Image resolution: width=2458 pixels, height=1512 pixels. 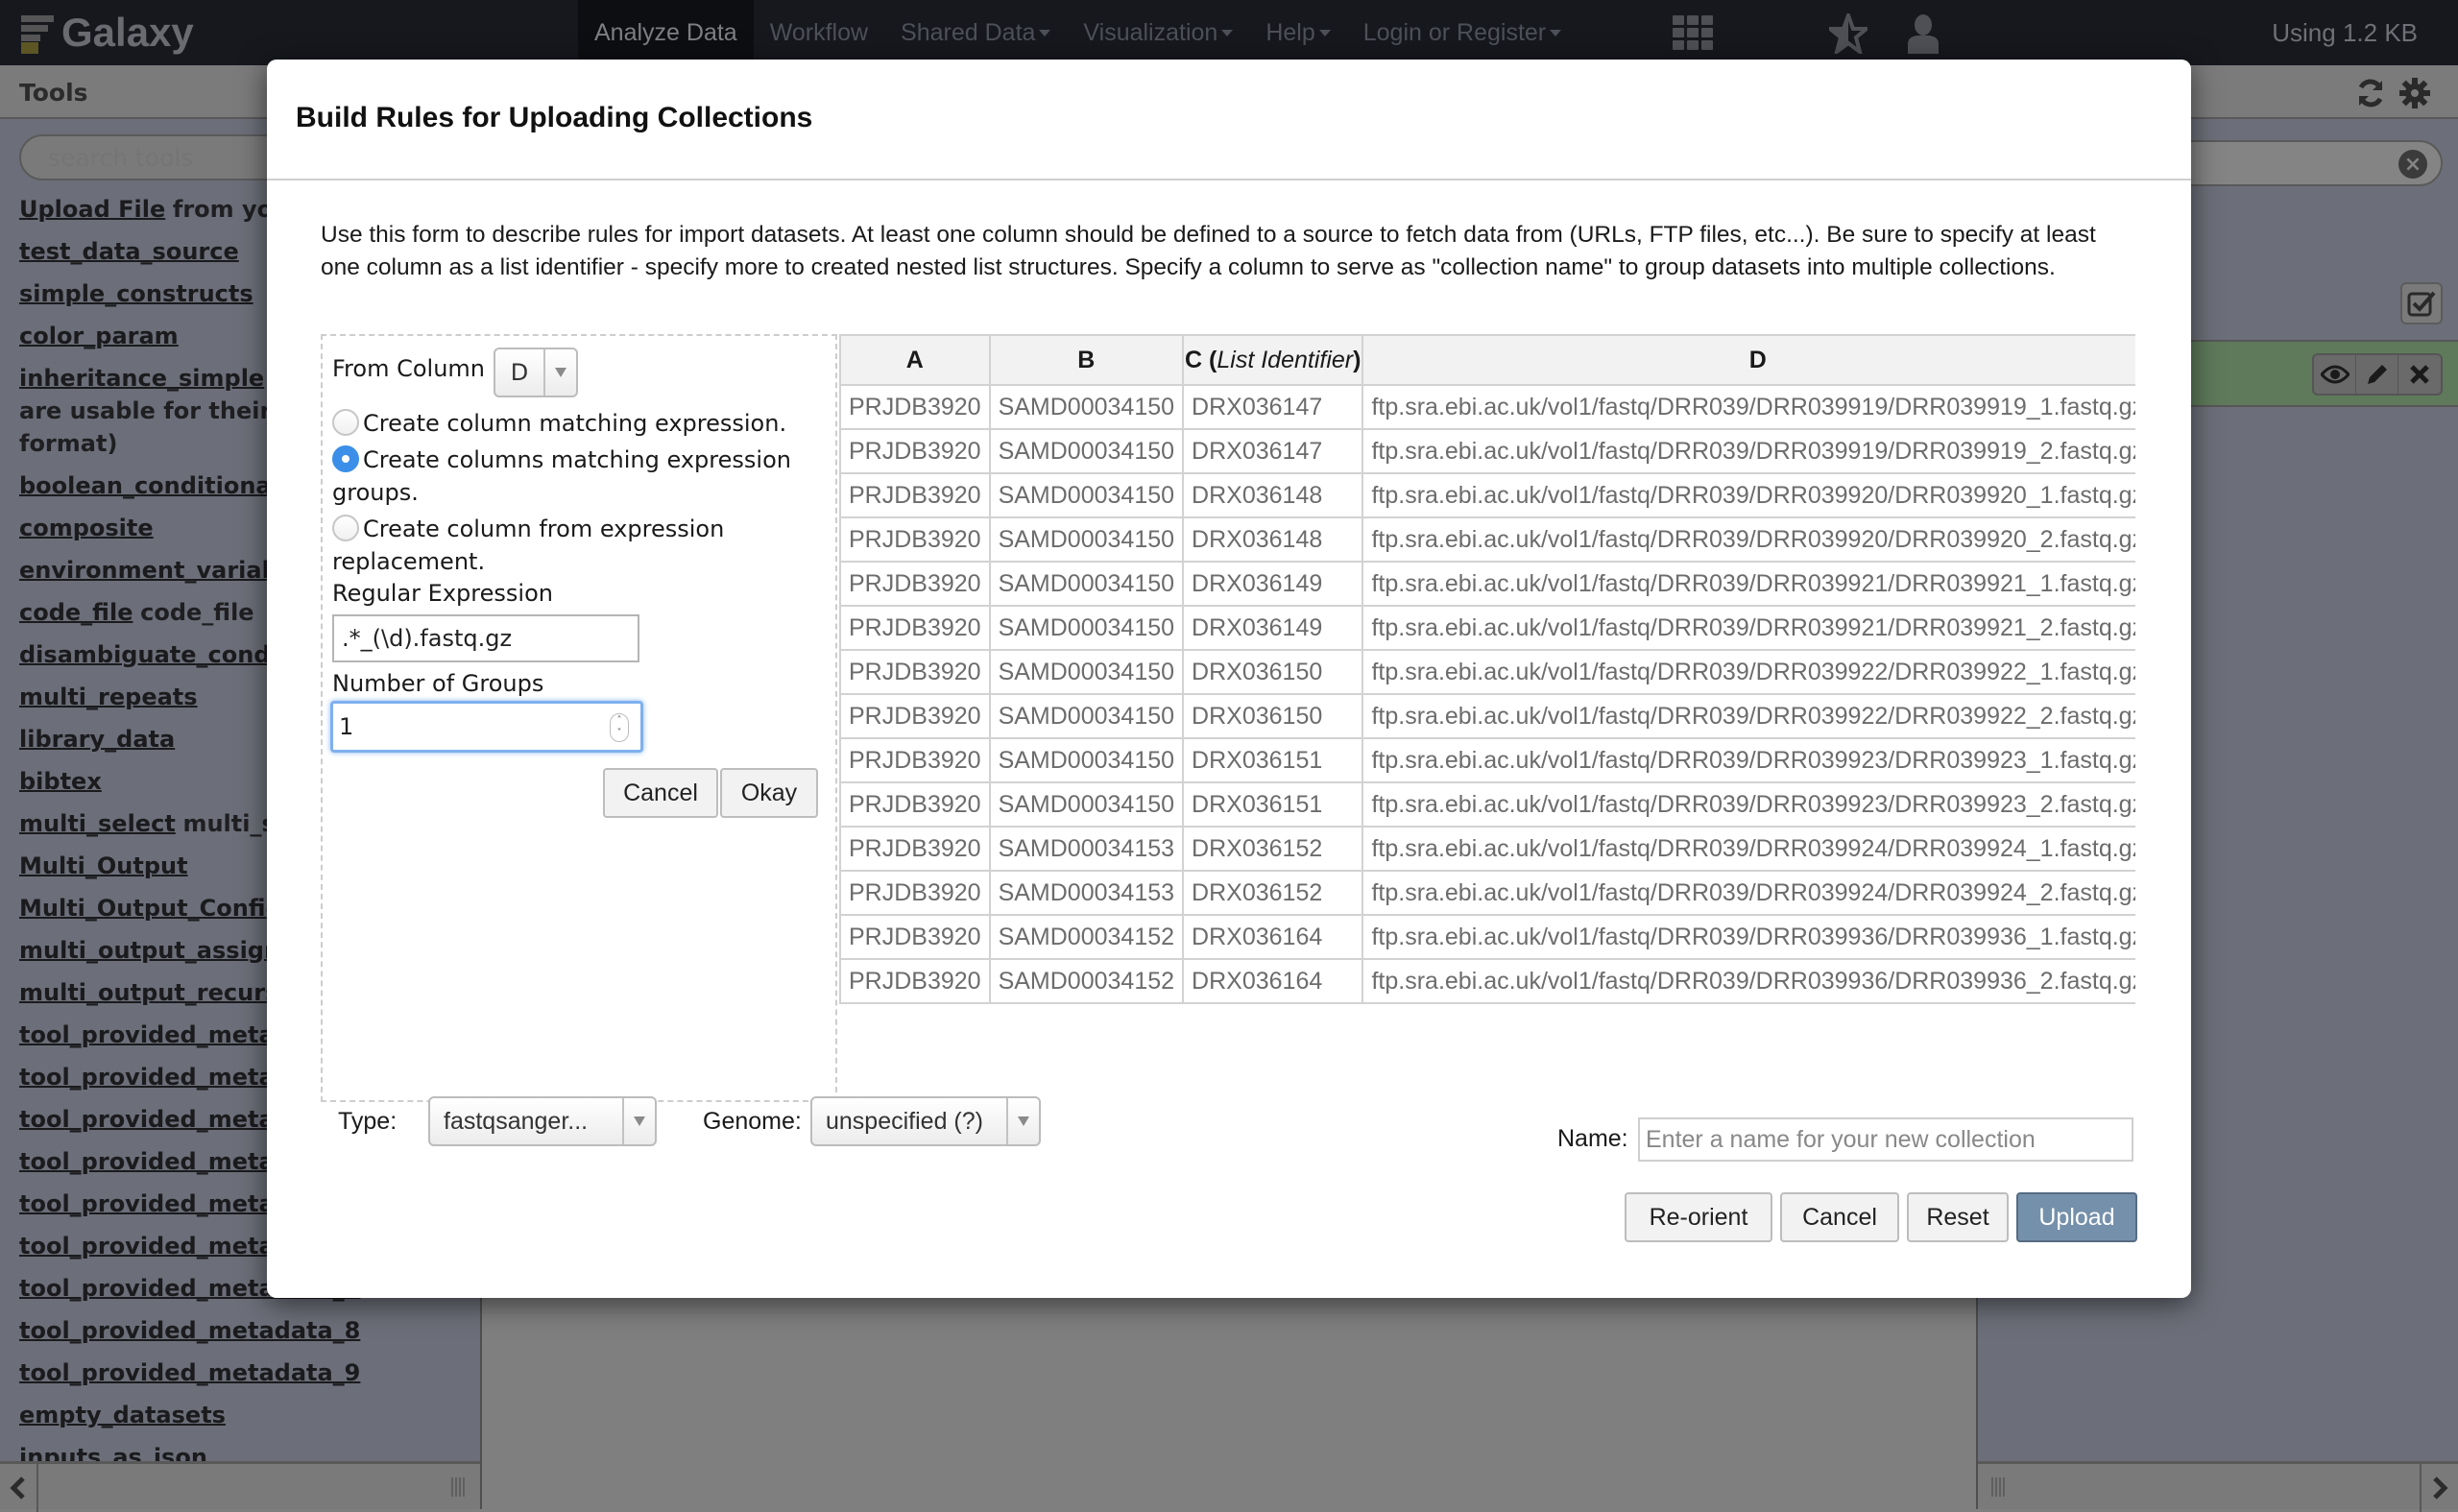 What do you see at coordinates (157, 992) in the screenshot?
I see `tool-link: multi_output_recurse` at bounding box center [157, 992].